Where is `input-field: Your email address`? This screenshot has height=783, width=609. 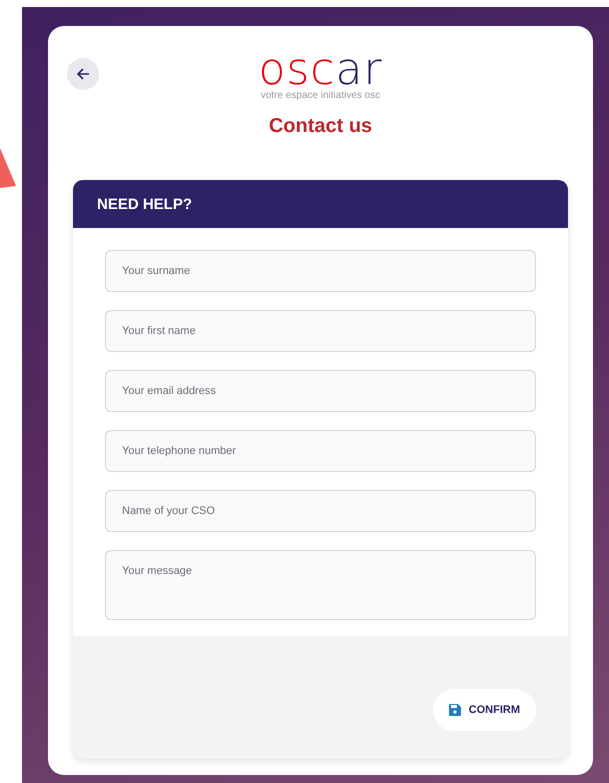 input-field: Your email address is located at coordinates (320, 391).